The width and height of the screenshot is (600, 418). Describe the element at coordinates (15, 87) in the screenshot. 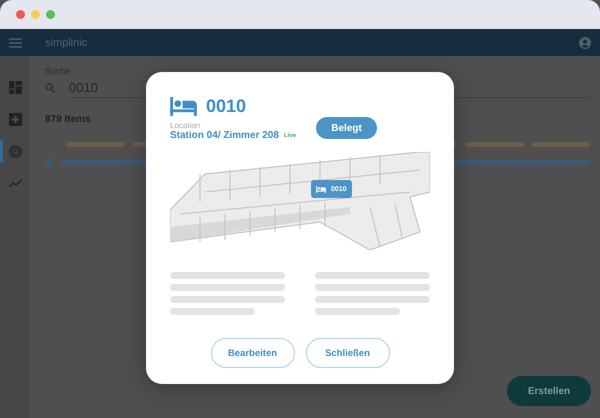

I see `grid-icon` at that location.